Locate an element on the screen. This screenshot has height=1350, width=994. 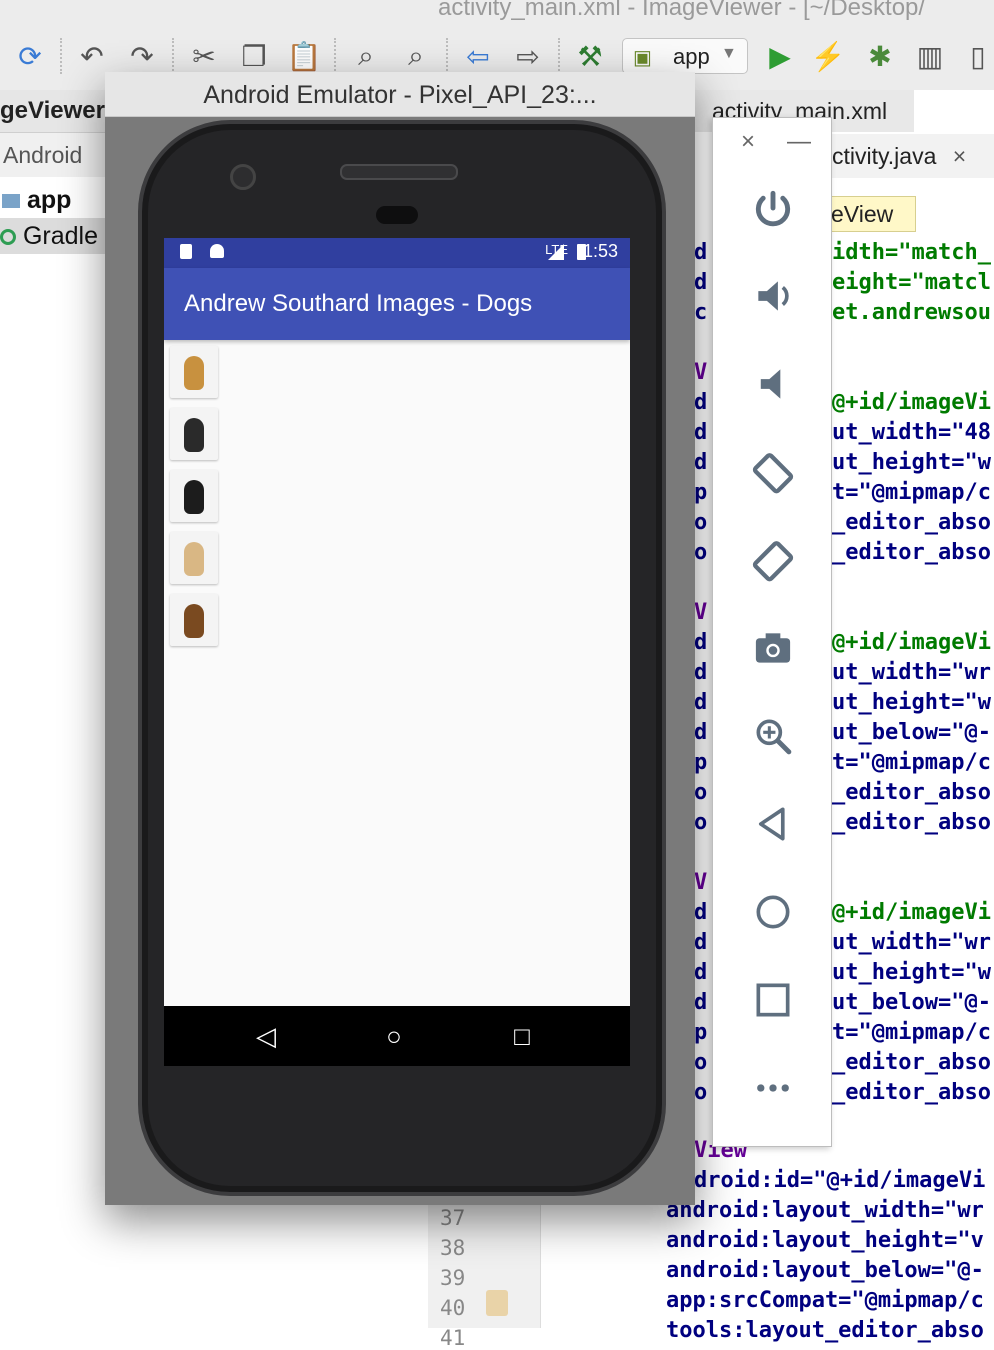
debug-icon: ✱ is located at coordinates (880, 56).